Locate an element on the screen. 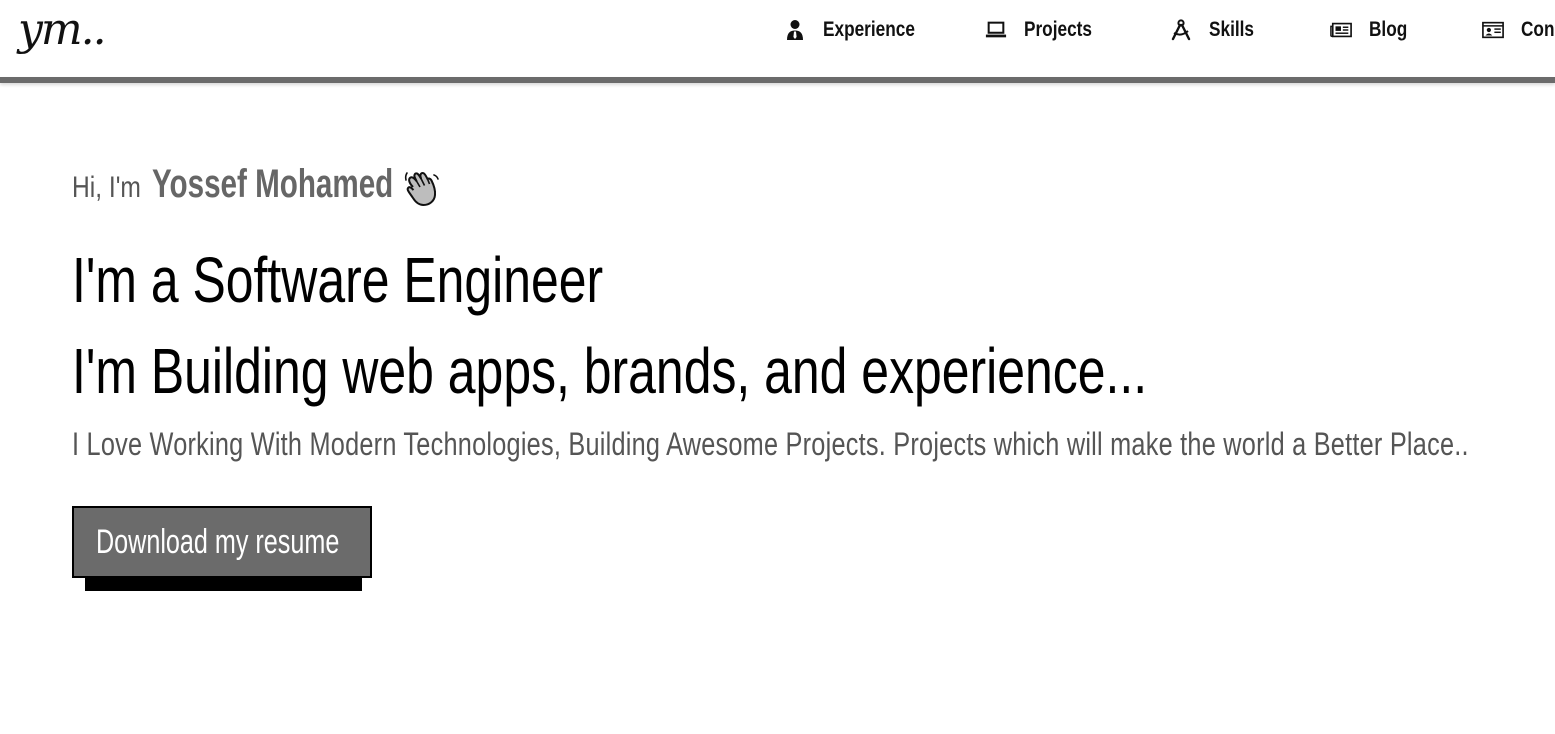 The image size is (1555, 734). greeting: Hi, I'm Yossef Mohamed is located at coordinates (236, 187).